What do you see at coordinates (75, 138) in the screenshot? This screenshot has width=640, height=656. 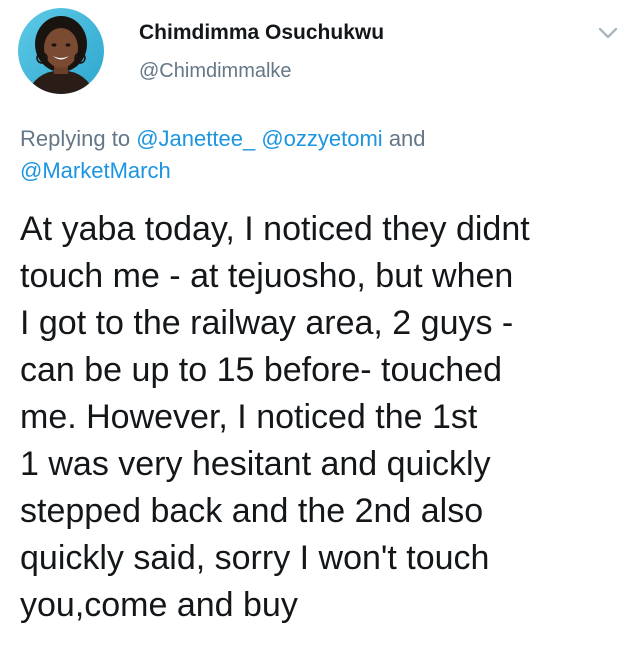 I see `replying-label: Replying to` at bounding box center [75, 138].